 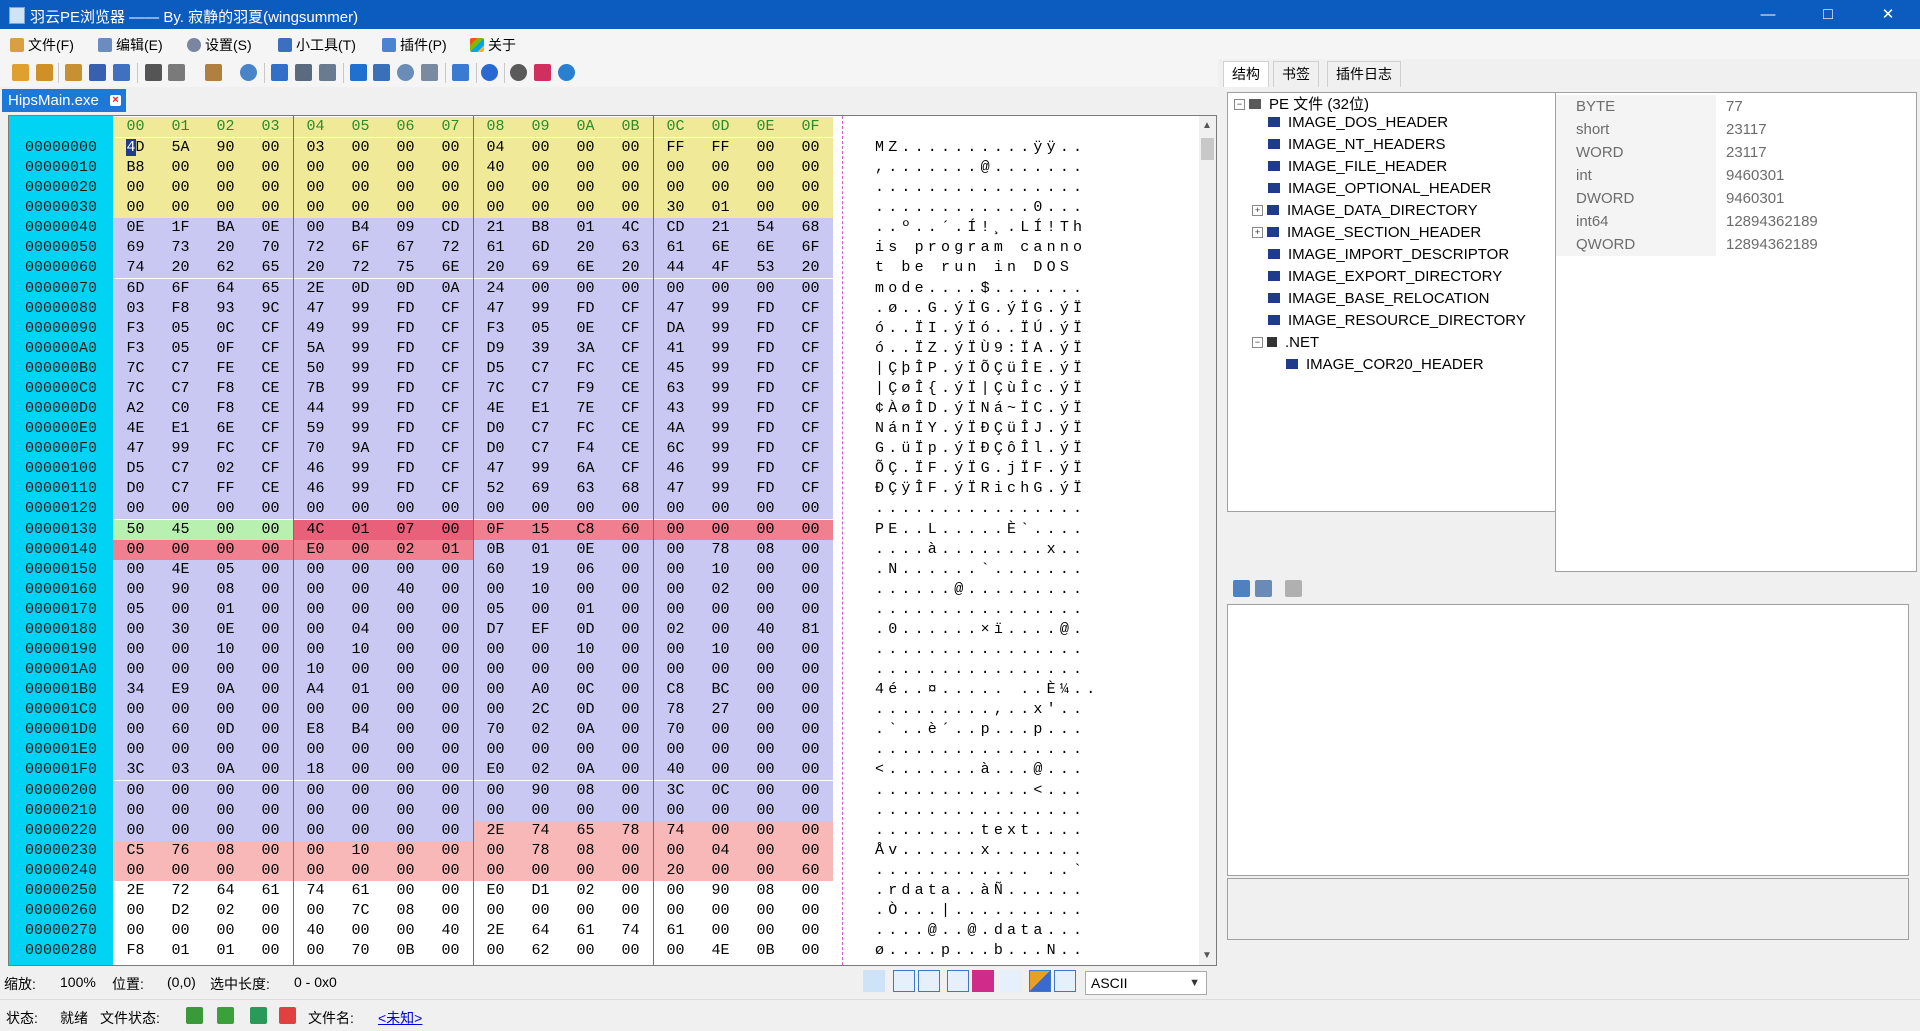 I want to click on hex-byte: 03, so click(x=315, y=148).